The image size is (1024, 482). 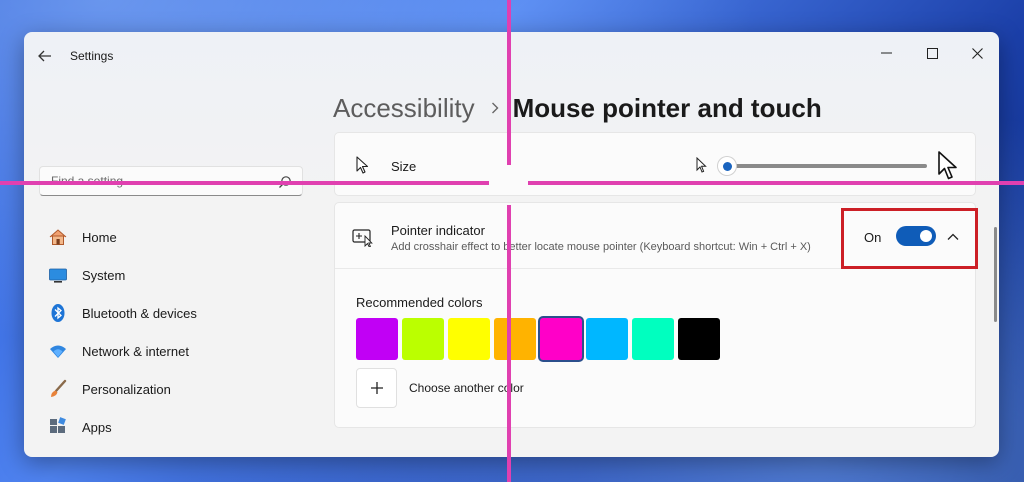 I want to click on app-title: Settings, so click(x=92, y=56).